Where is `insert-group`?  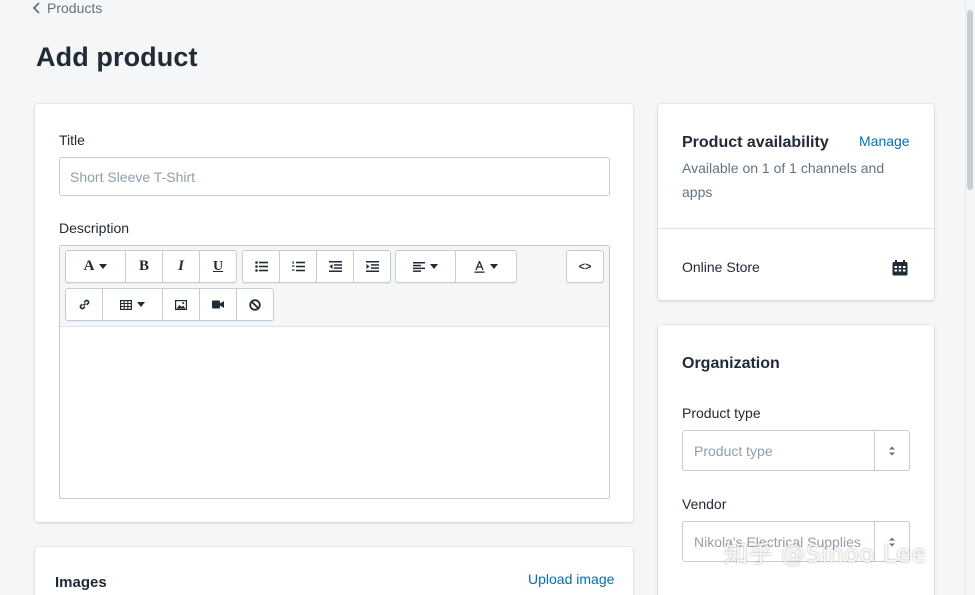 insert-group is located at coordinates (169, 304).